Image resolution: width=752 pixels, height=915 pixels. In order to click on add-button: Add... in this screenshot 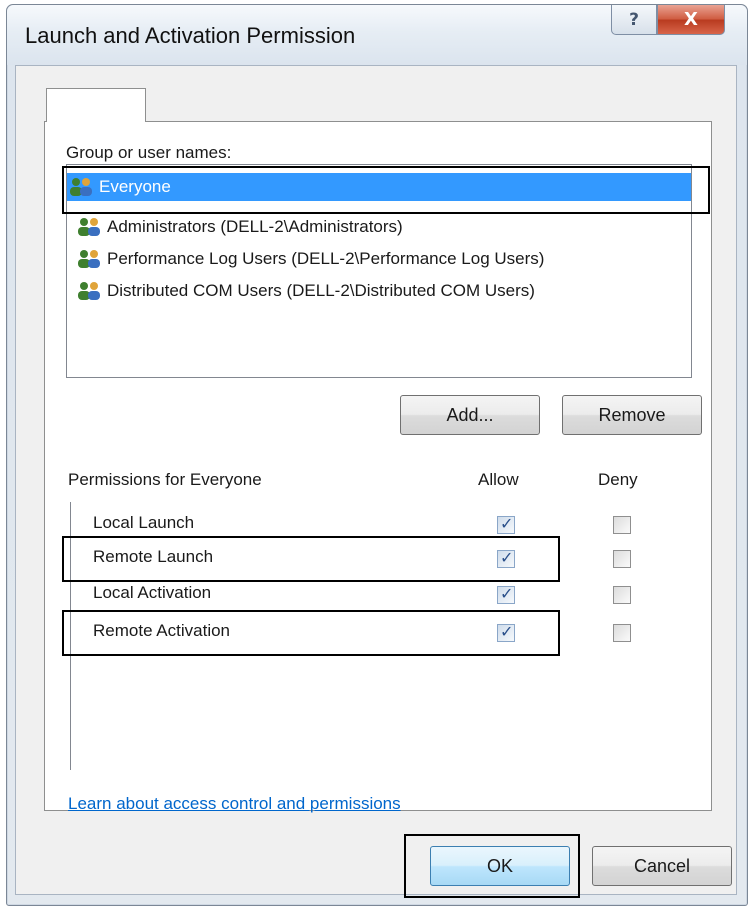, I will do `click(470, 415)`.